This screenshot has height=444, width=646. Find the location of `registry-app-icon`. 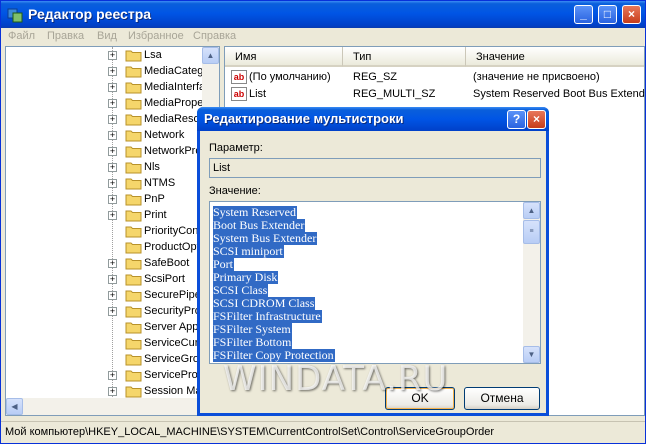

registry-app-icon is located at coordinates (15, 15).